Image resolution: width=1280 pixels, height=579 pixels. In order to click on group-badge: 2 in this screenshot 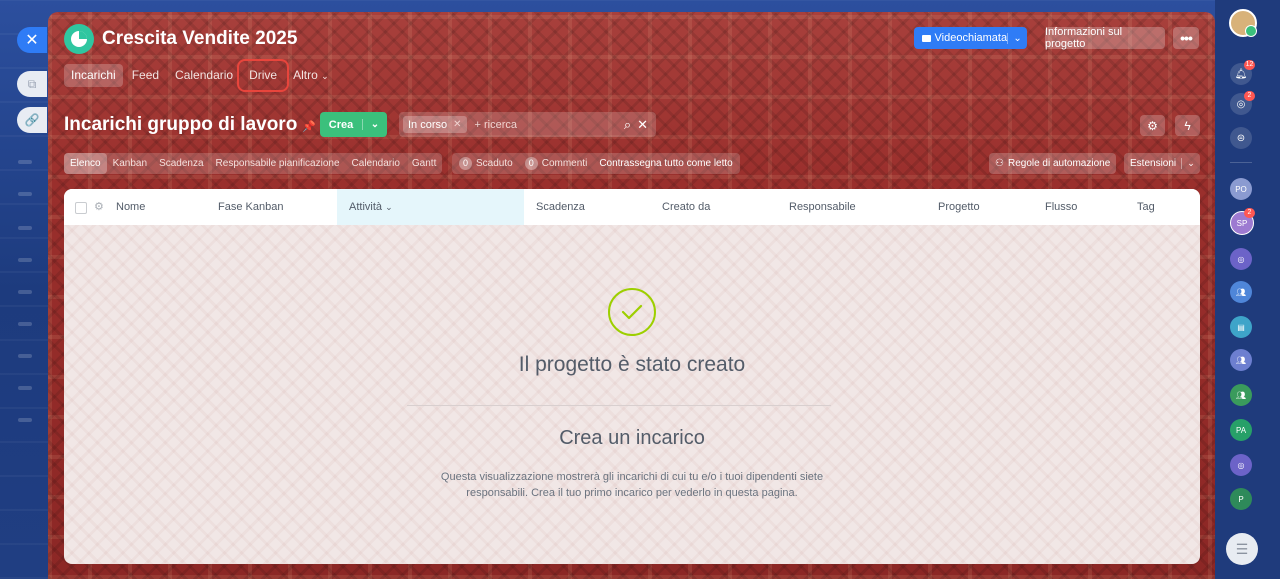, I will do `click(1249, 213)`.